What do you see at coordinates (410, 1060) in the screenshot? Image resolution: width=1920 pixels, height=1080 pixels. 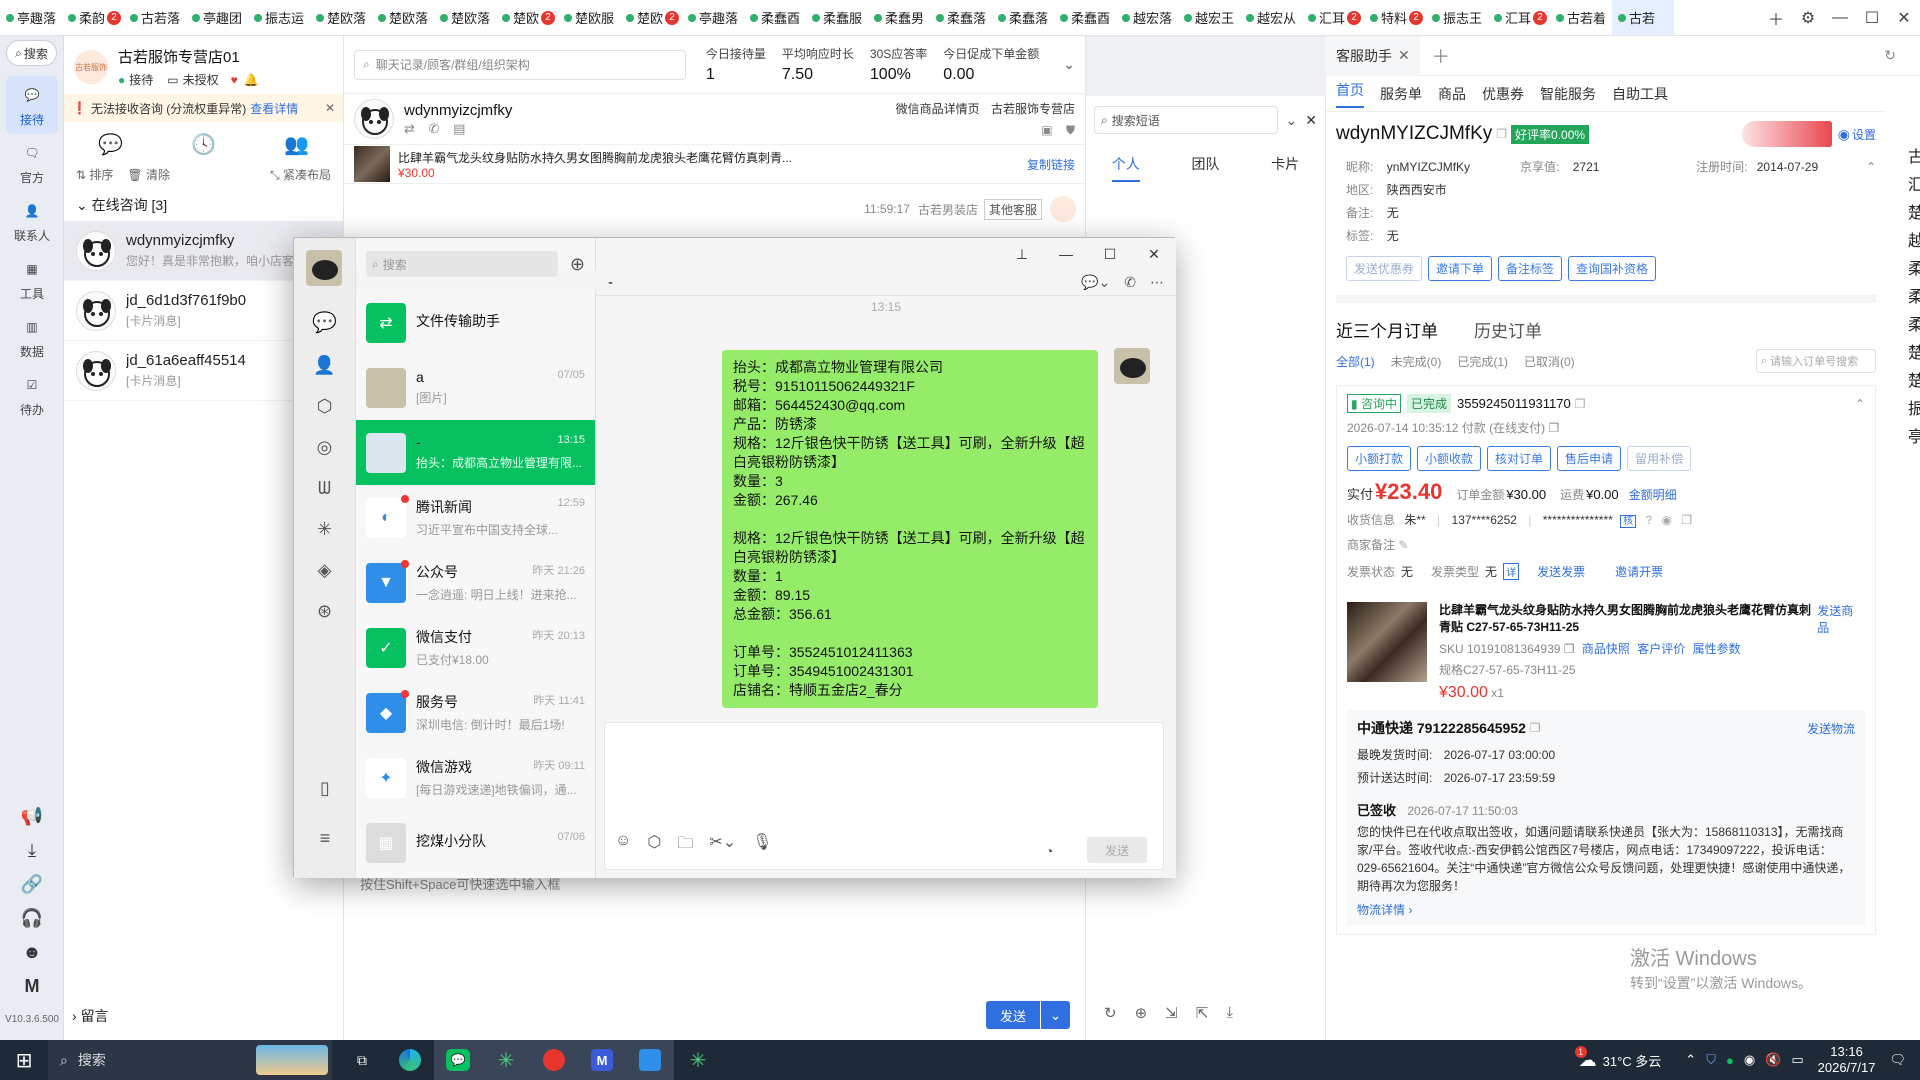 I see `edge-icon` at bounding box center [410, 1060].